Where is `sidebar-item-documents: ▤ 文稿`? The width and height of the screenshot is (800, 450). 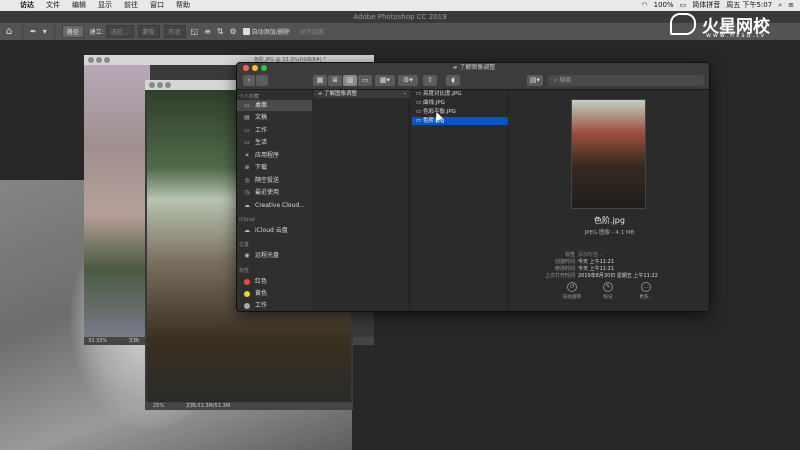 sidebar-item-documents: ▤ 文稿 is located at coordinates (274, 117).